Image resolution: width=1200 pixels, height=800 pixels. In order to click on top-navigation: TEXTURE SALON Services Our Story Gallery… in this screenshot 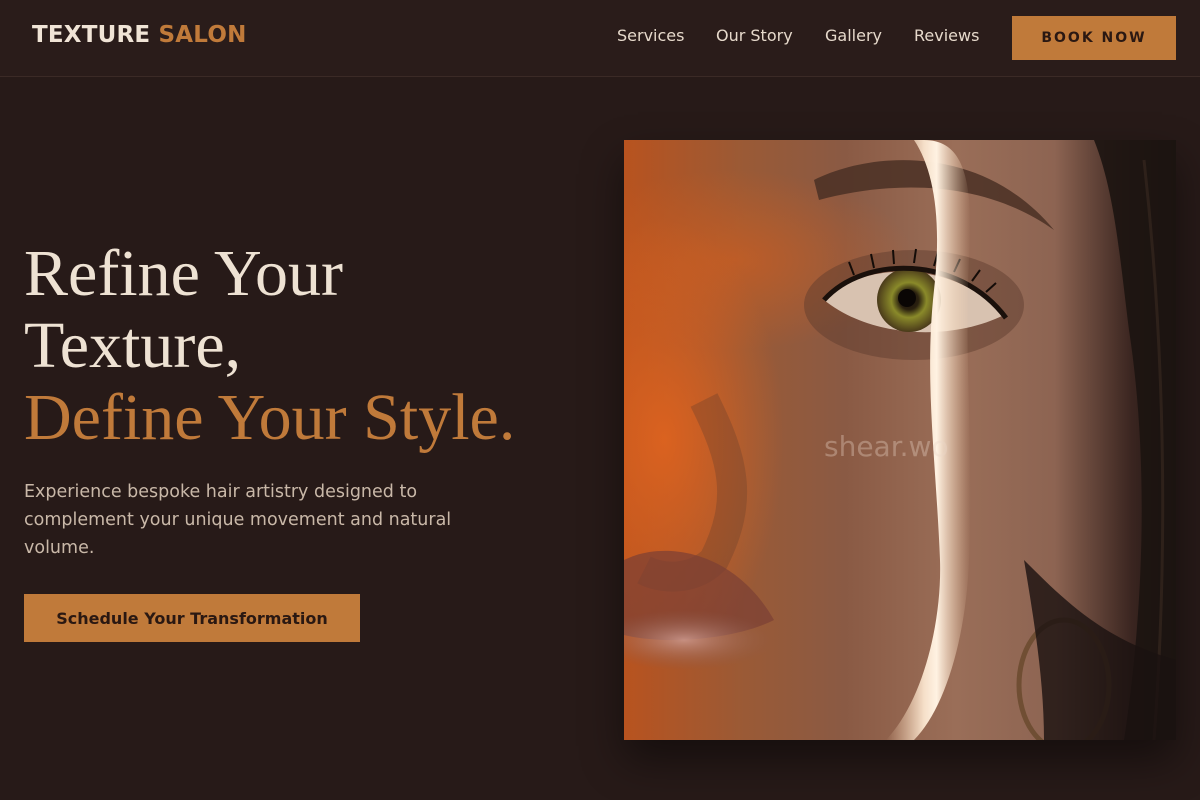, I will do `click(600, 38)`.